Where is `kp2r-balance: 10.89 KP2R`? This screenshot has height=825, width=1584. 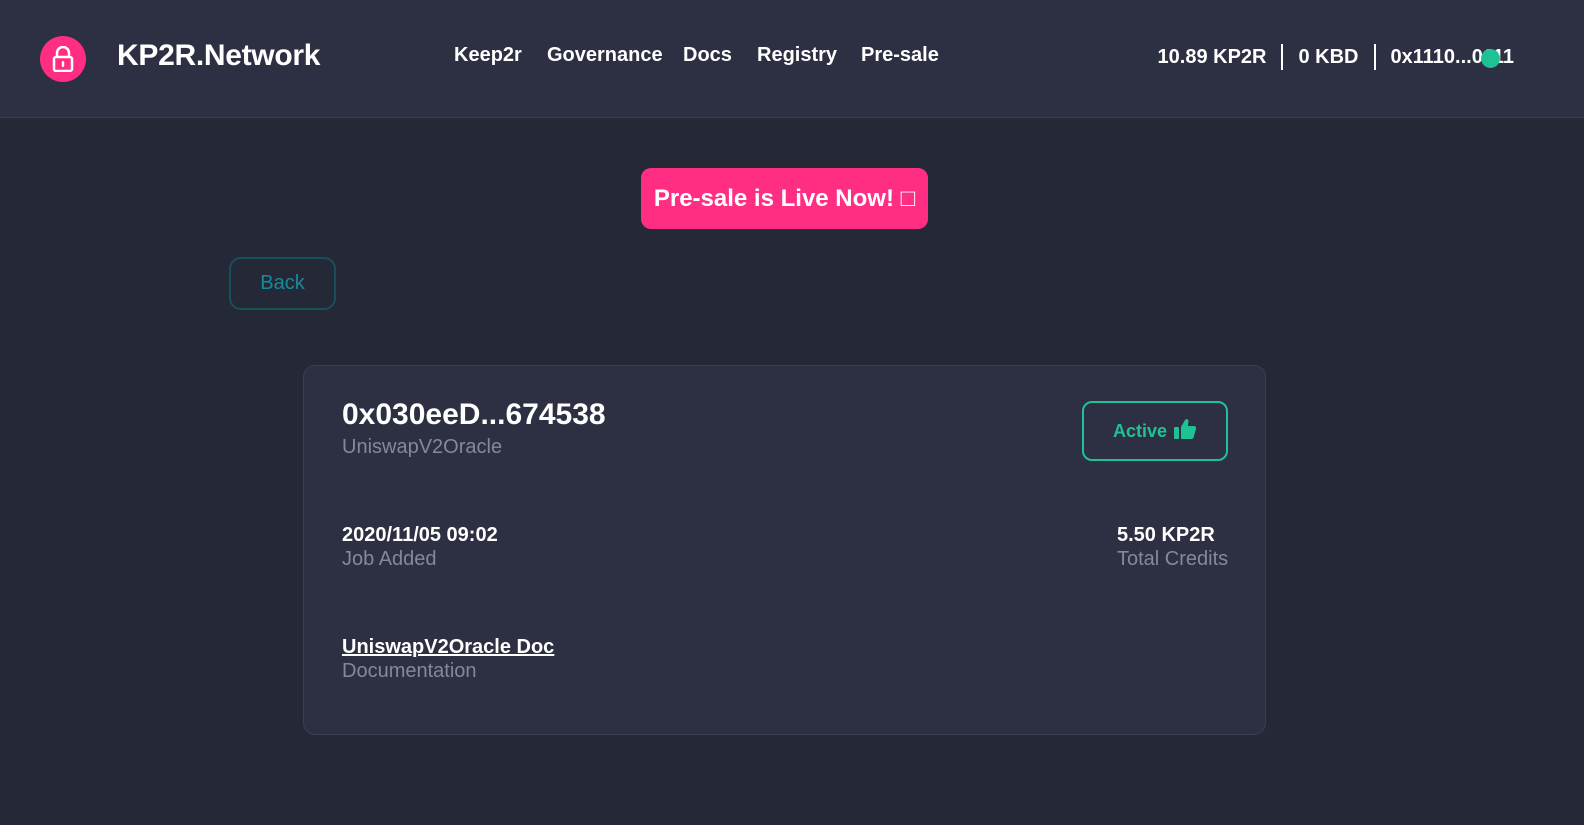
kp2r-balance: 10.89 KP2R is located at coordinates (1212, 56).